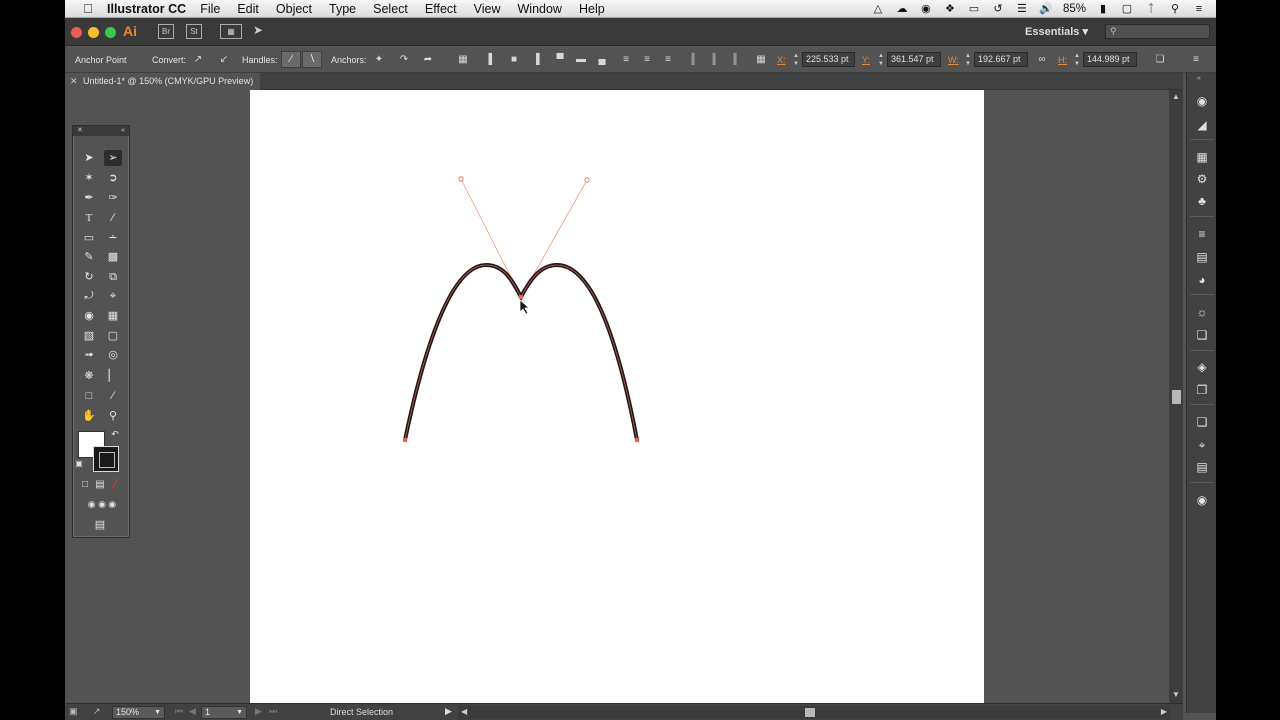 The image size is (1280, 720). Describe the element at coordinates (514, 60) in the screenshot. I see `align-center-icon: ■` at that location.